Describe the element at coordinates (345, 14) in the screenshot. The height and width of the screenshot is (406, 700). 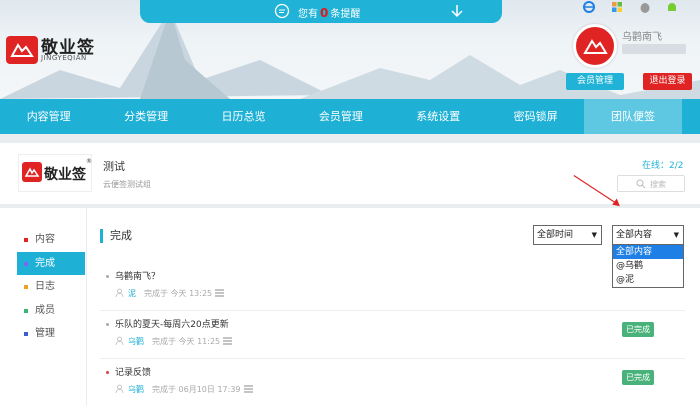
I see `notice-suffix: 条提醒` at that location.